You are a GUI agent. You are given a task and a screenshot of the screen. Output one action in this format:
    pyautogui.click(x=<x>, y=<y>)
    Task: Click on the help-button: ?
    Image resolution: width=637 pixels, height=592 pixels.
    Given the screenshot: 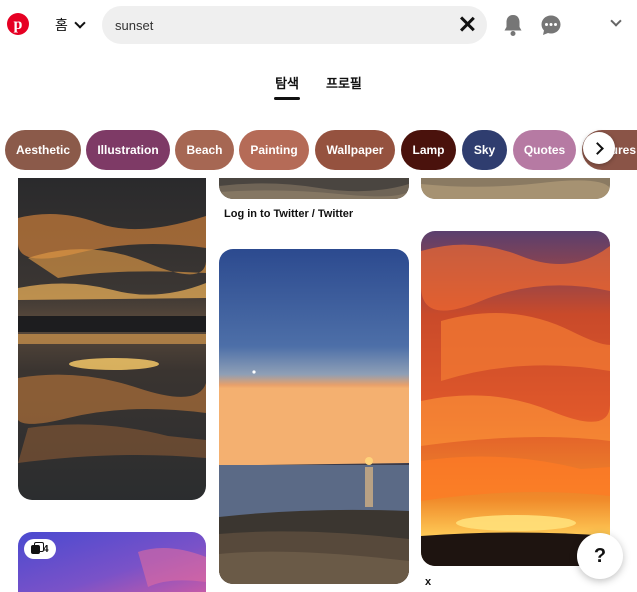 What is the action you would take?
    pyautogui.click(x=600, y=556)
    